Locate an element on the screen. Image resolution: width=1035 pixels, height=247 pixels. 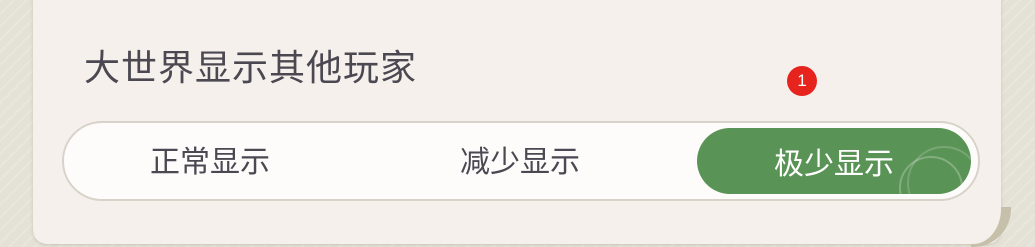
notification-badge: 1 is located at coordinates (802, 81).